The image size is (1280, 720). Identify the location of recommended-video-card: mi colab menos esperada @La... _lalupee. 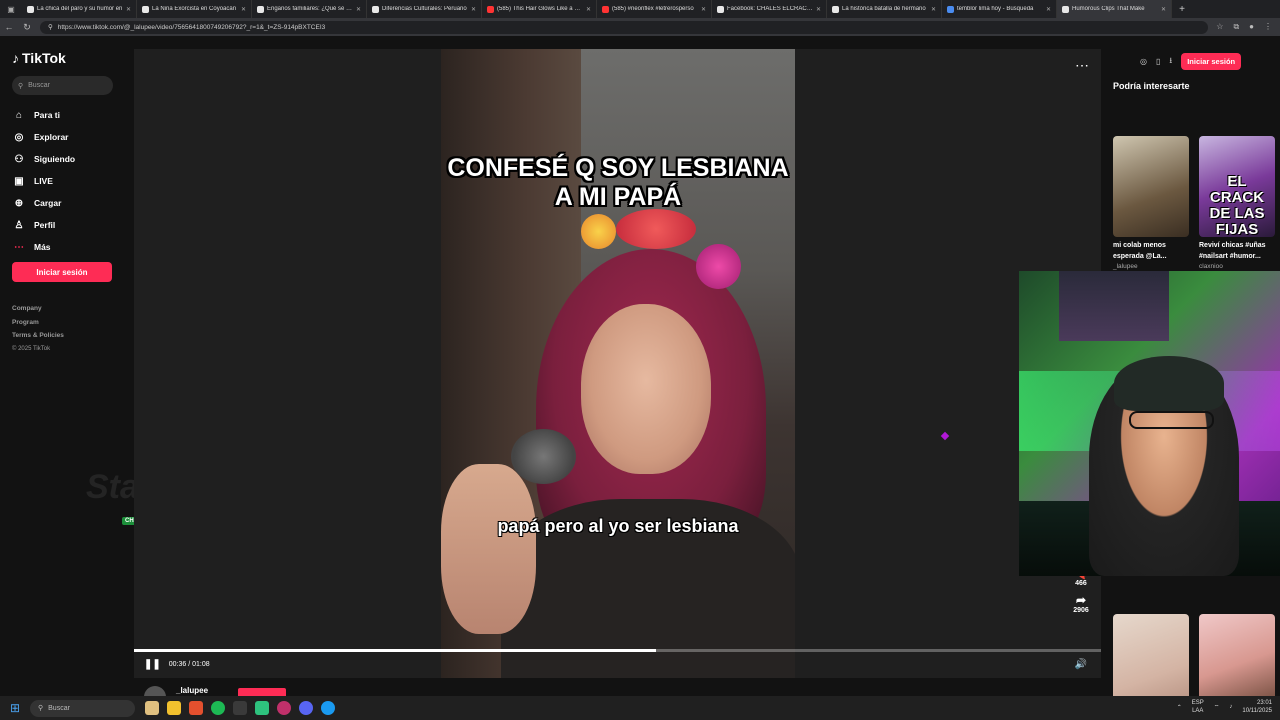
(1151, 203).